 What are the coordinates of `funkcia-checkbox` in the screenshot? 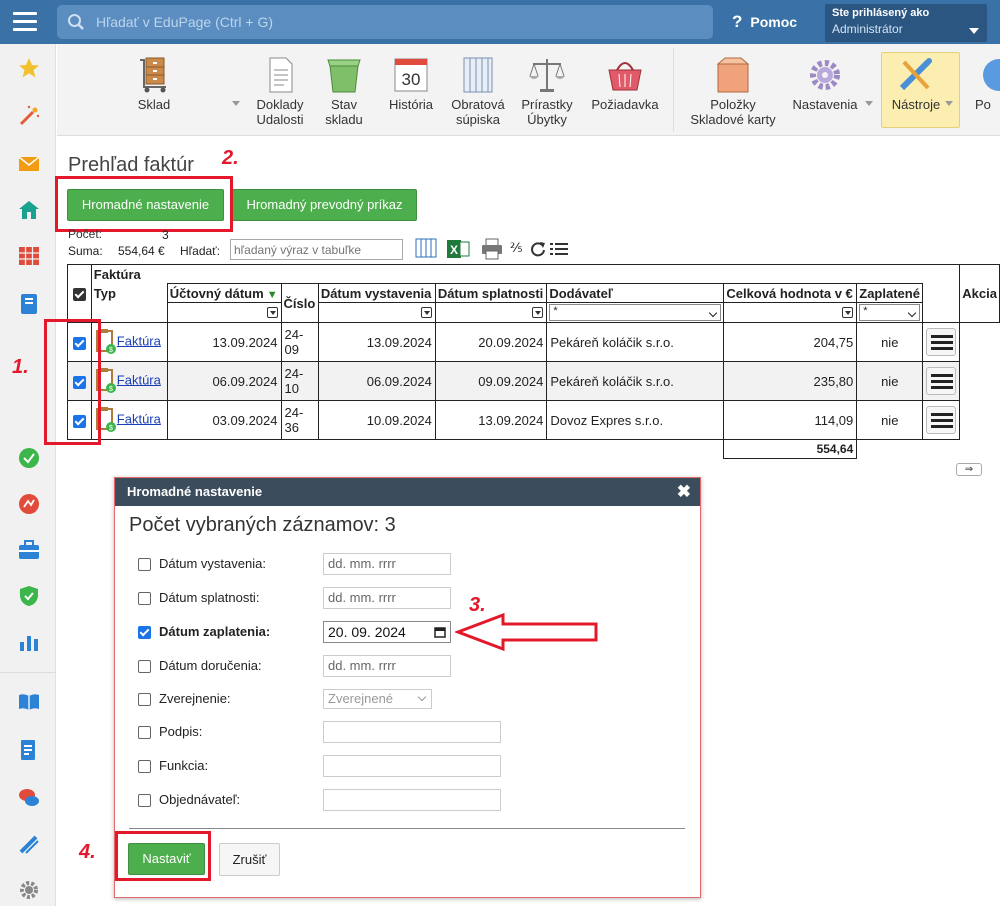 It's located at (144, 767).